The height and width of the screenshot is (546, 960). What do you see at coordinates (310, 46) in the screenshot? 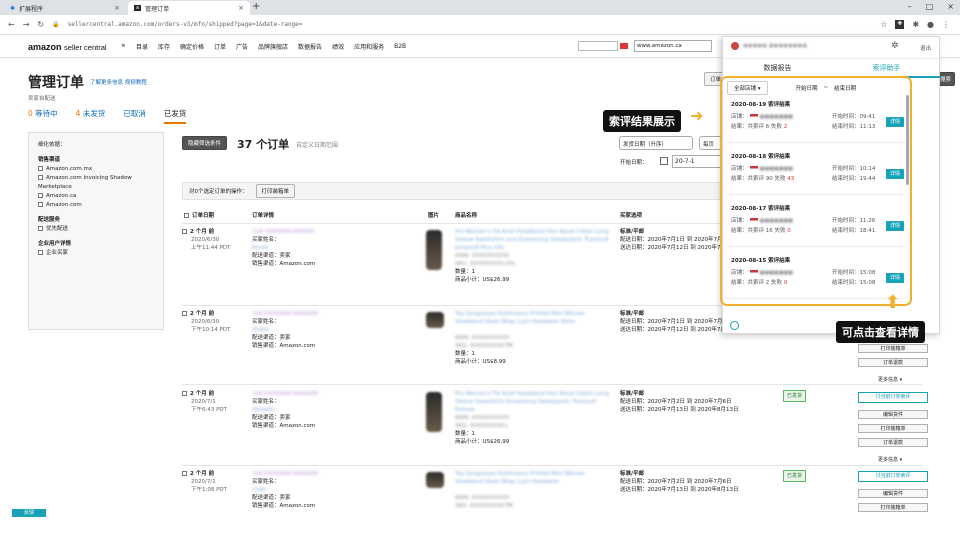
I see `nav-reports: 数据报告` at bounding box center [310, 46].